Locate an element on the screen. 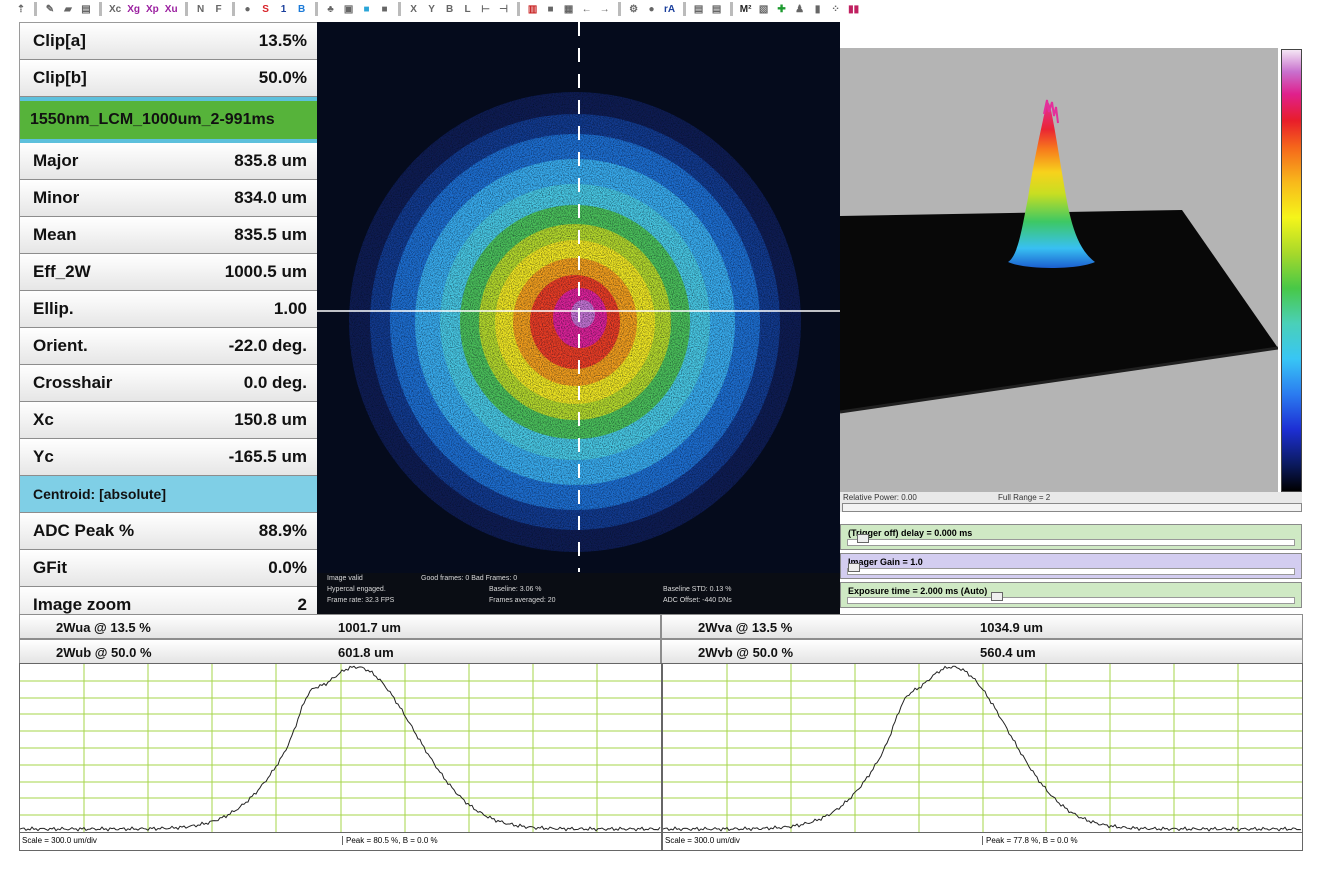 This screenshot has height=882, width=1321. tool-icon: ⚙ is located at coordinates (634, 9).